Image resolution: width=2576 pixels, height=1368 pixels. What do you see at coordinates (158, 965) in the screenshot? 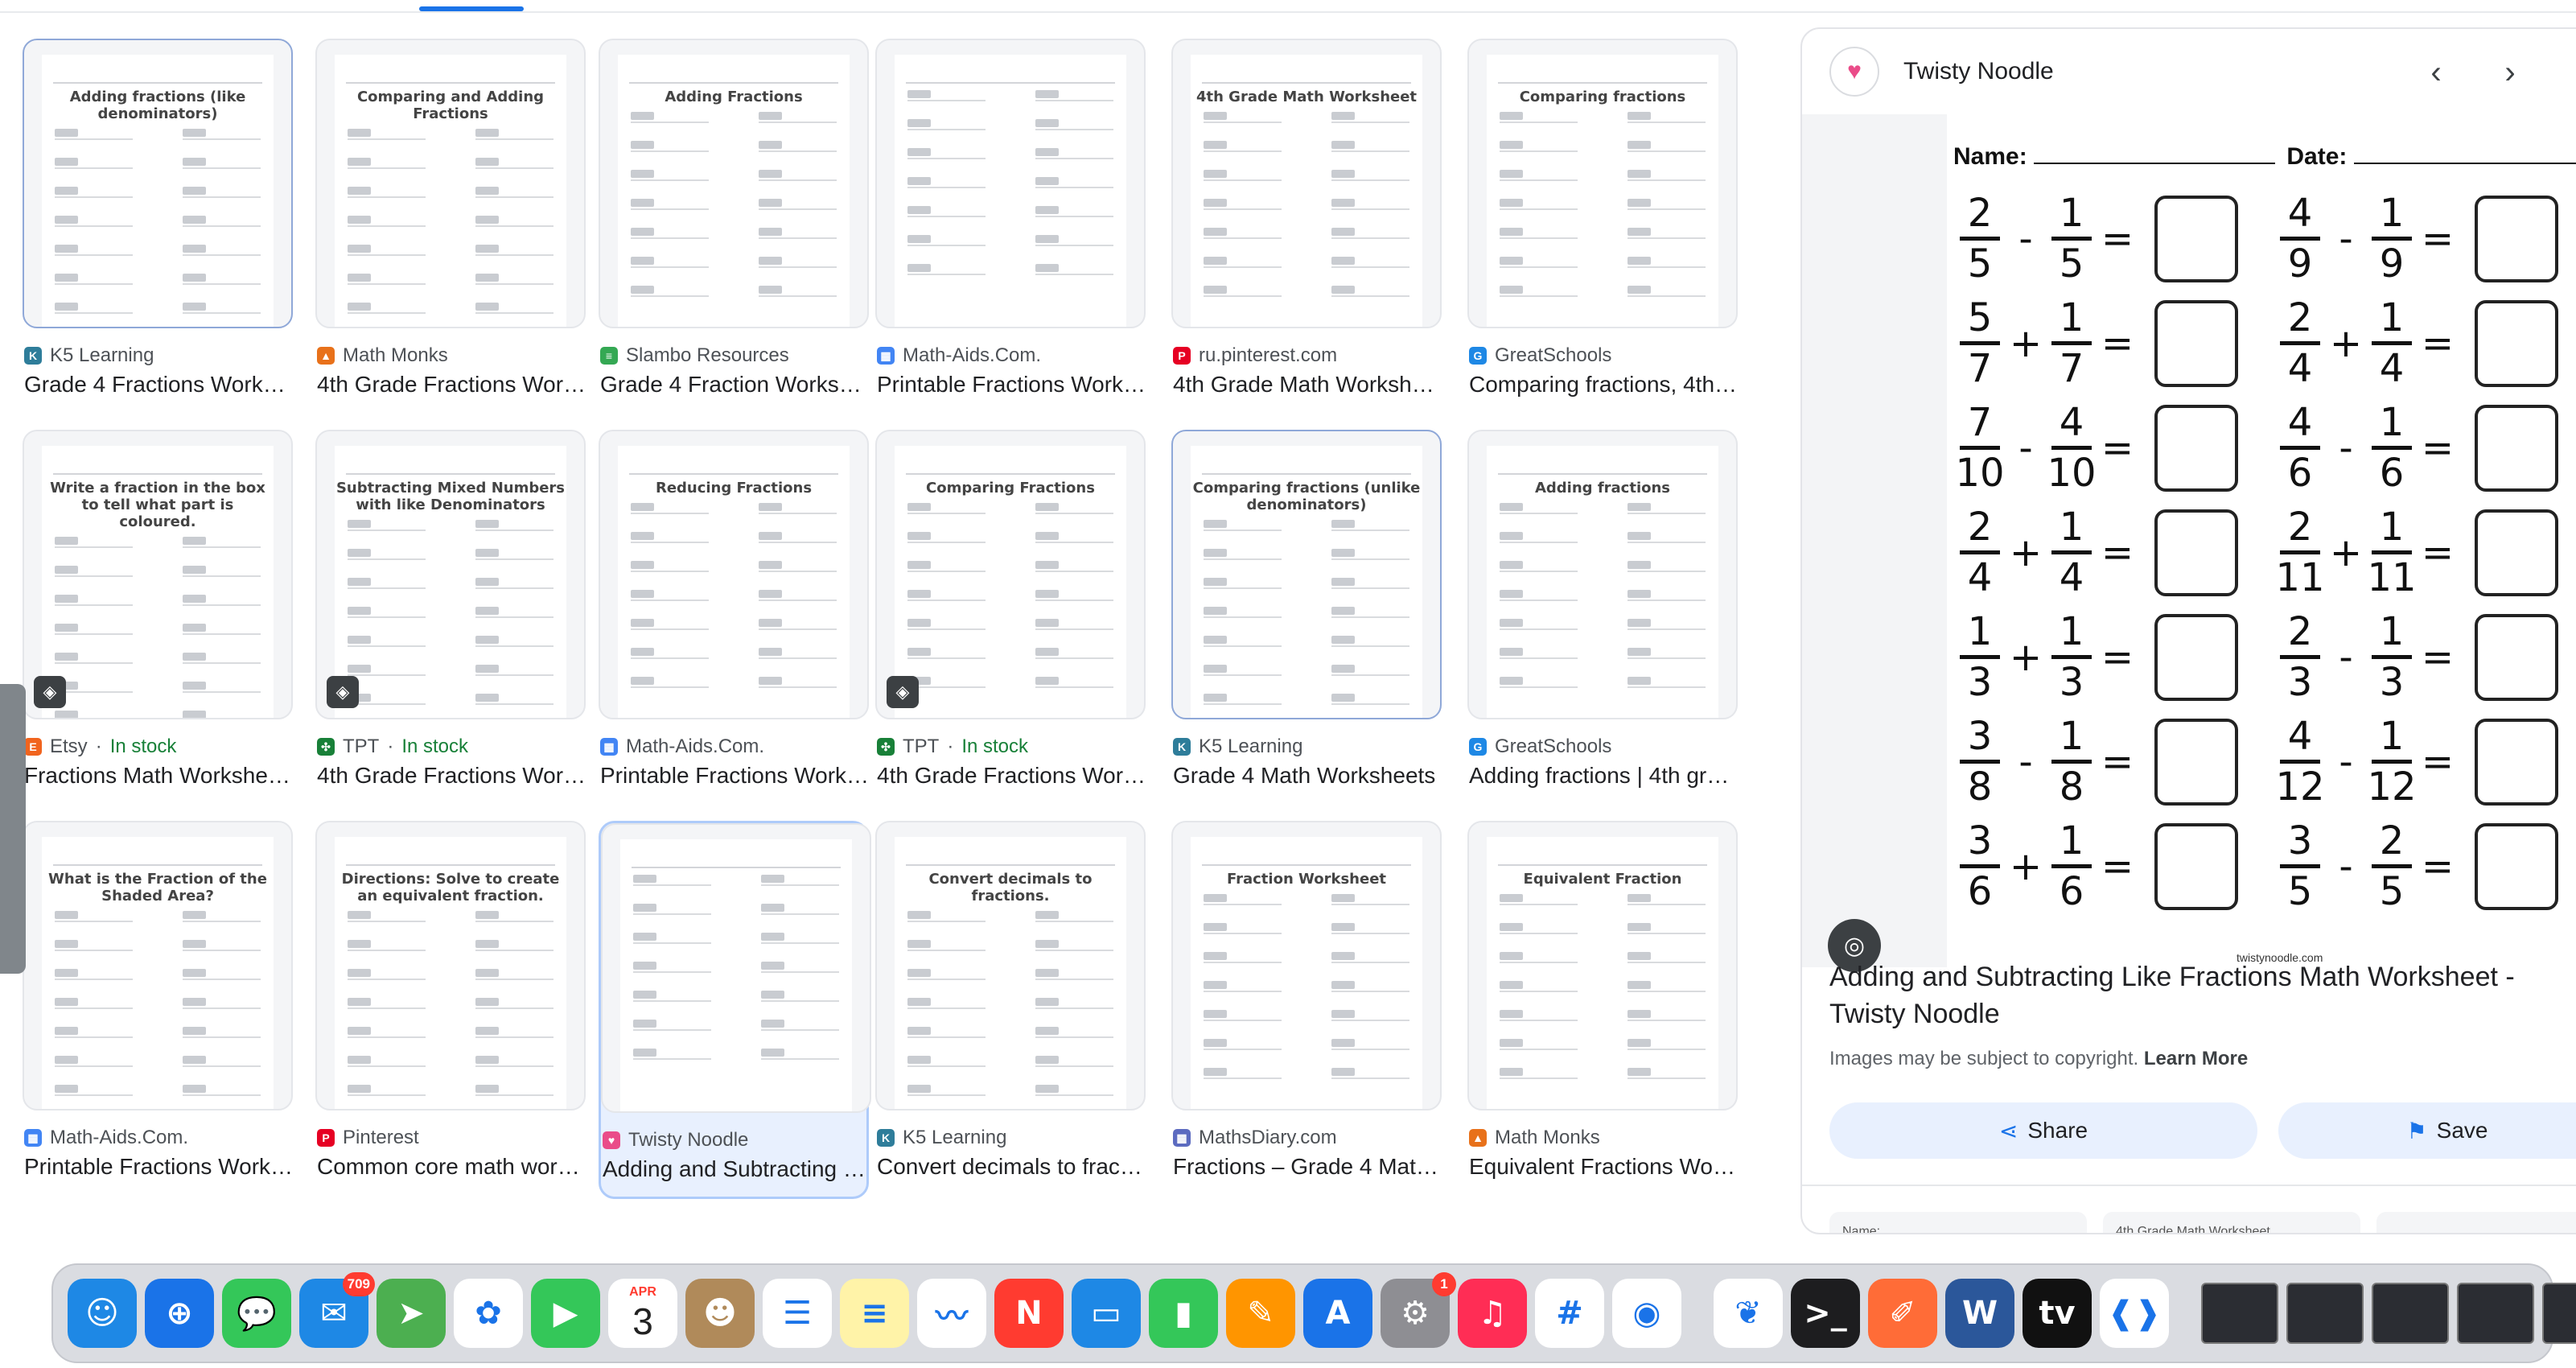
I see `result-thumbnail: What is the Fraction of the Shaded Area?` at bounding box center [158, 965].